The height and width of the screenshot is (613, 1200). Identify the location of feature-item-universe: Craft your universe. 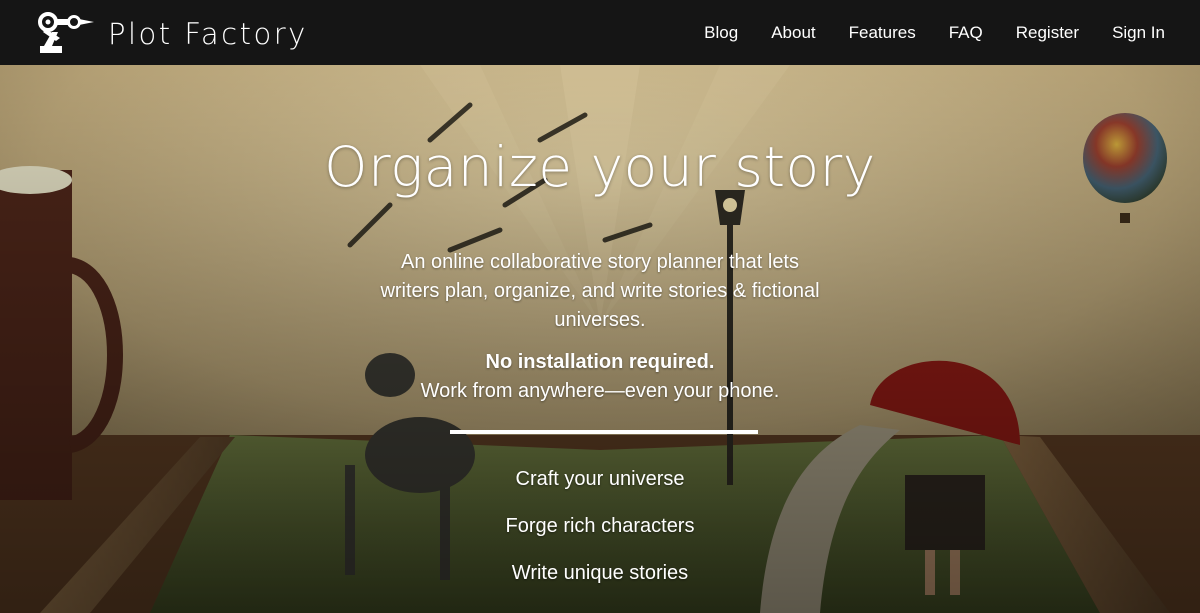
(600, 479).